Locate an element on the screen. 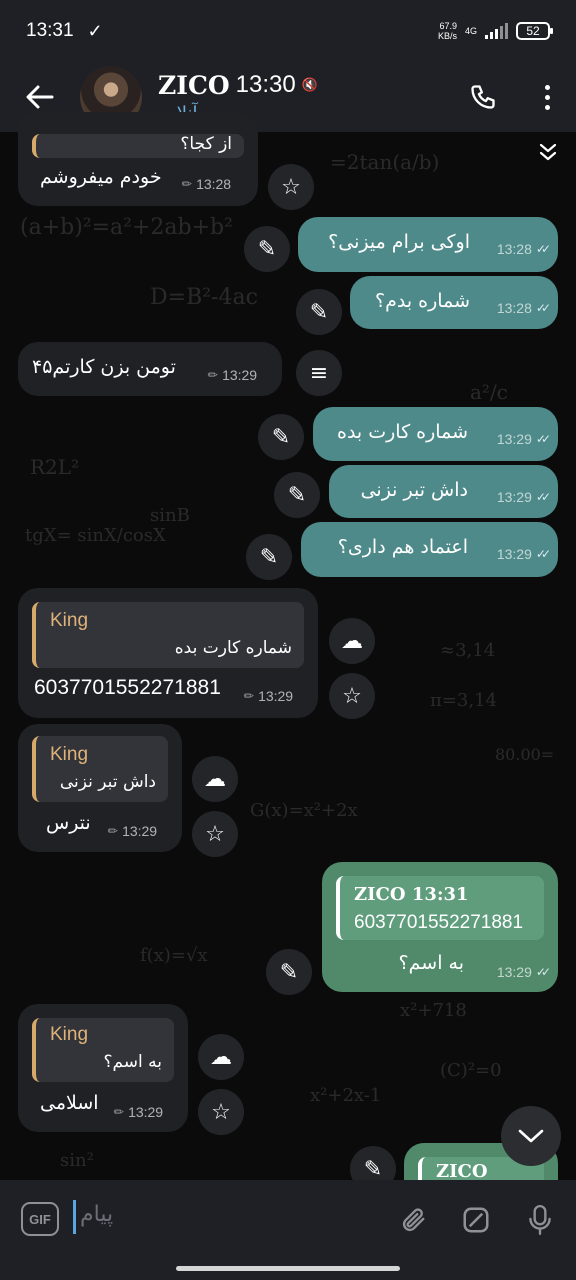  message-text: اعتماد هم داری؟ is located at coordinates (402, 547).